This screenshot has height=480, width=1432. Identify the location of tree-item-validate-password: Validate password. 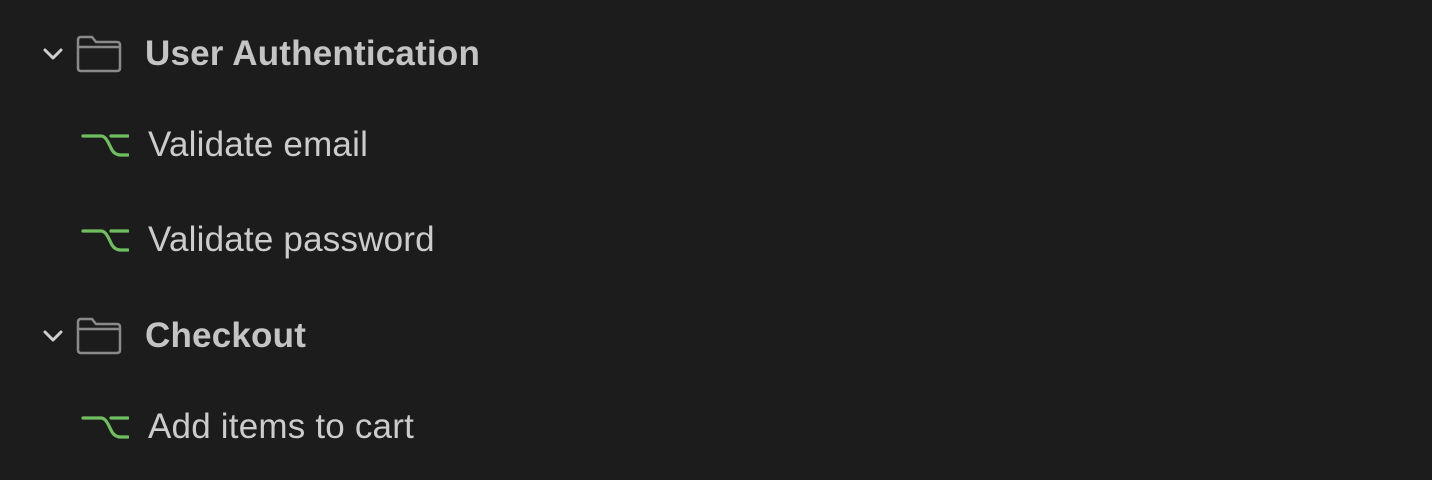
(716, 240).